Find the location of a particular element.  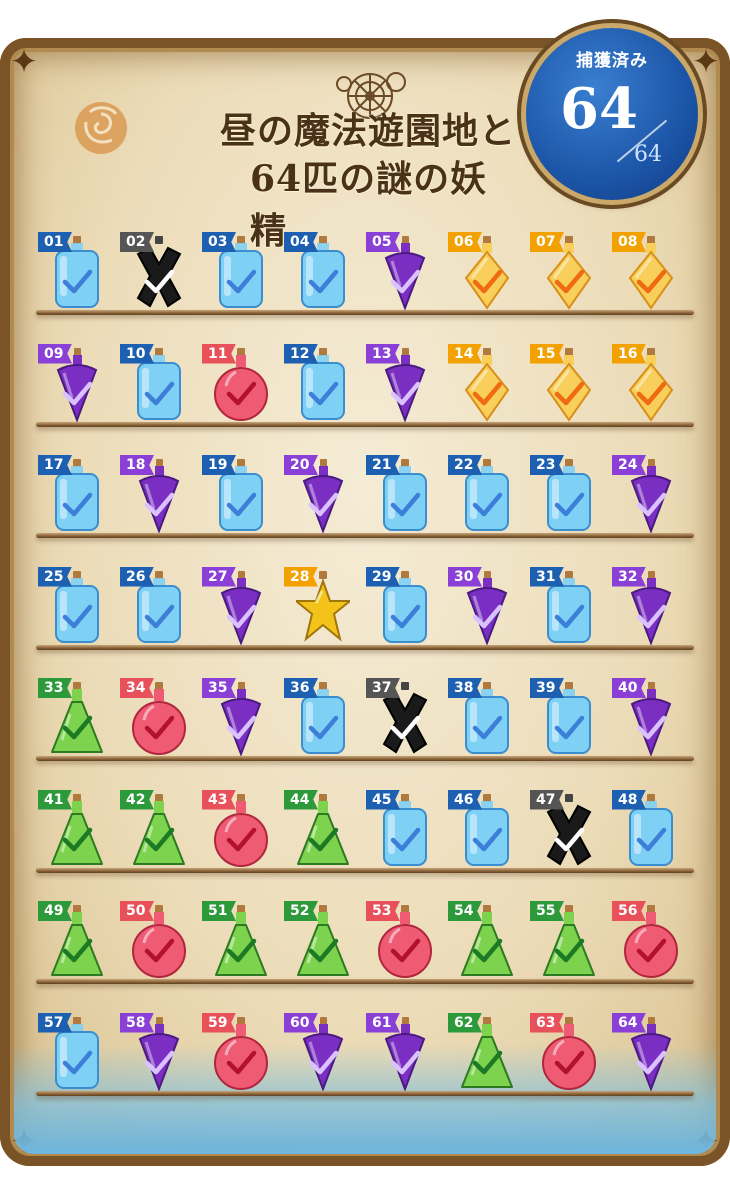

fairy-number-tag: 42 is located at coordinates (137, 799).